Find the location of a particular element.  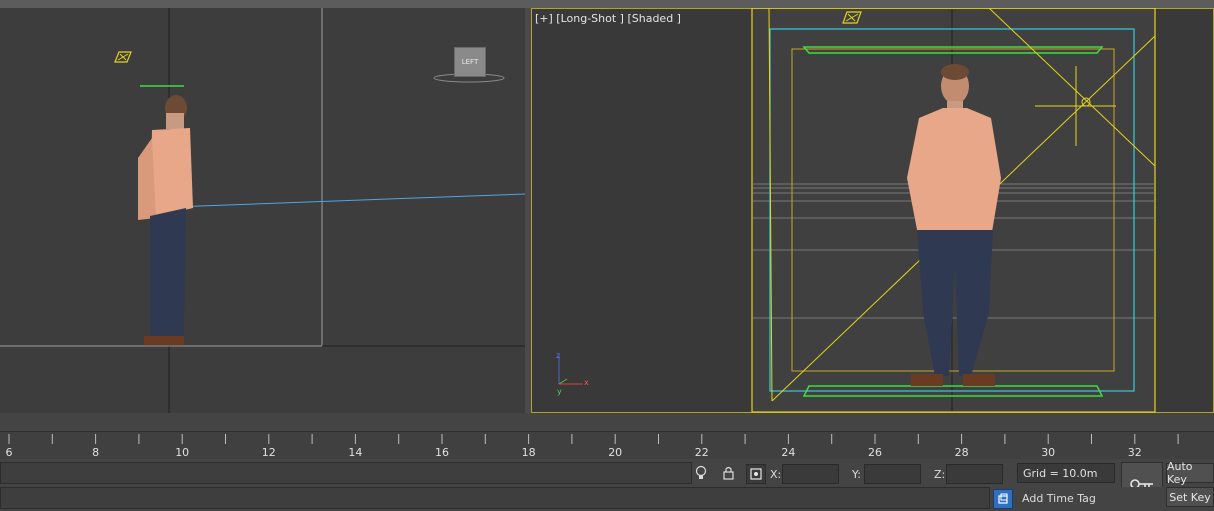

track-tick-label: 26 is located at coordinates (875, 452).